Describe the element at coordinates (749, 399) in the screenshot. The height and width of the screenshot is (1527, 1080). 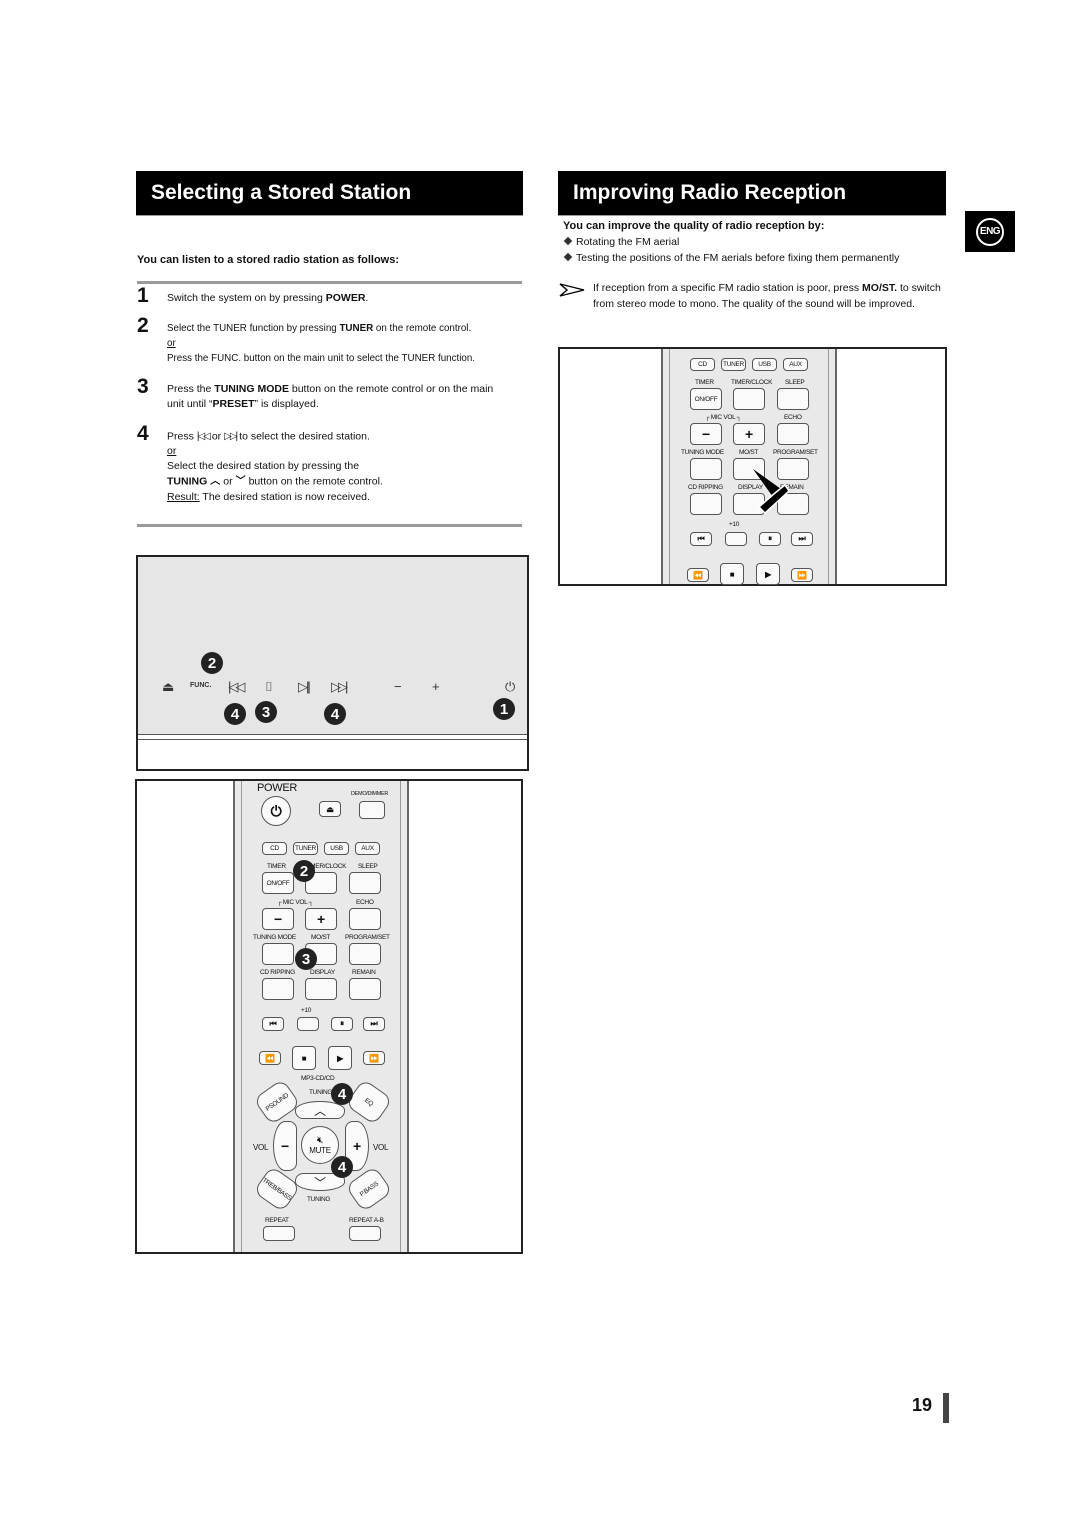
I see `timer-clock-button` at that location.